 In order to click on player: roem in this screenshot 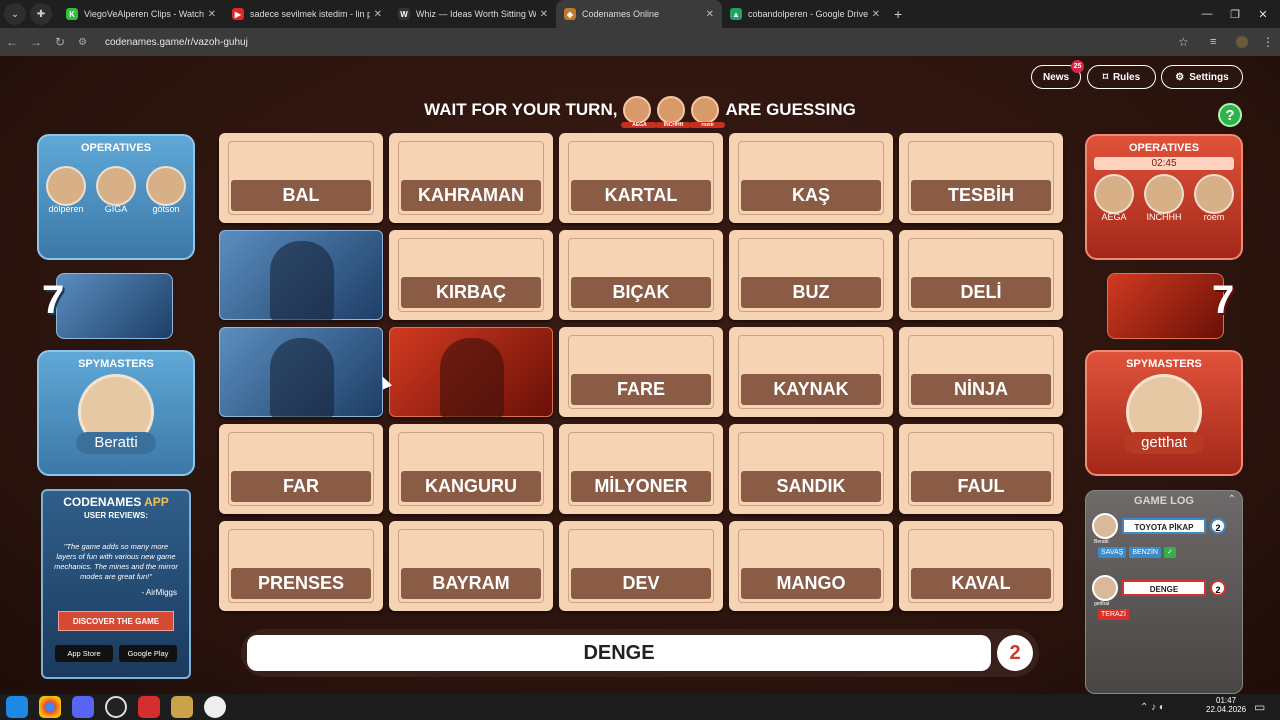, I will do `click(1214, 198)`.